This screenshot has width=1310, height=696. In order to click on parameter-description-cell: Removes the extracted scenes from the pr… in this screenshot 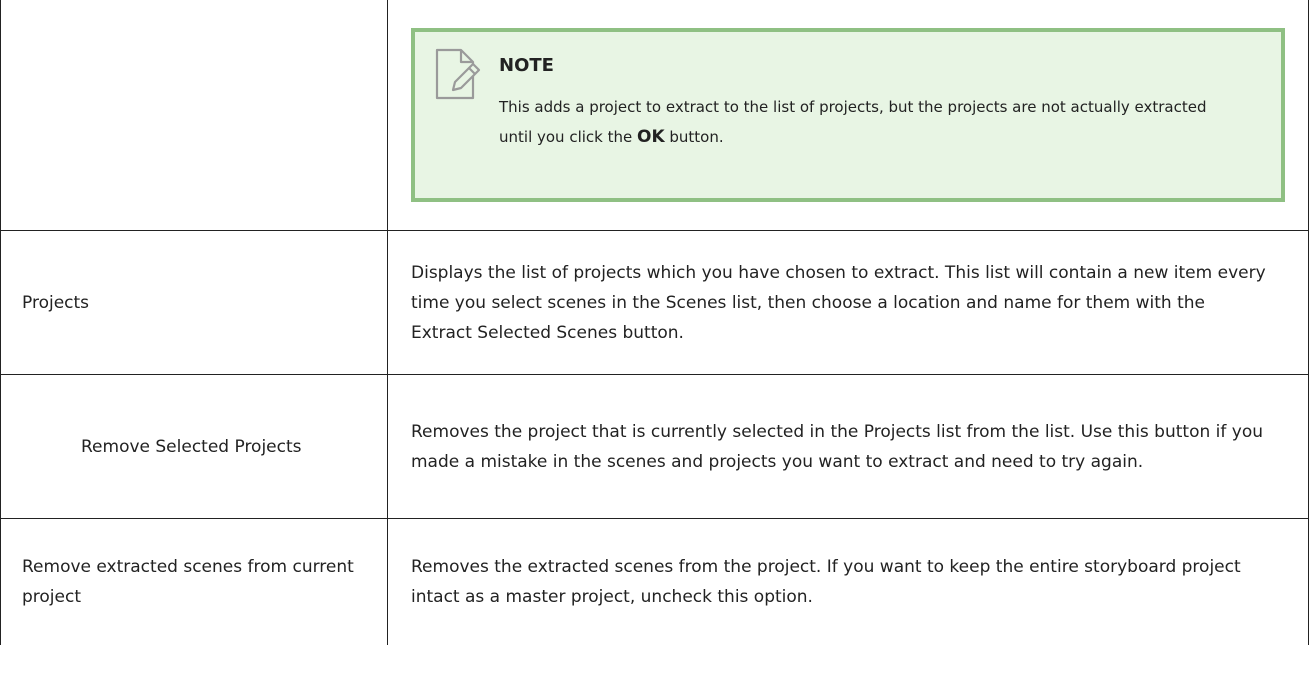, I will do `click(848, 581)`.